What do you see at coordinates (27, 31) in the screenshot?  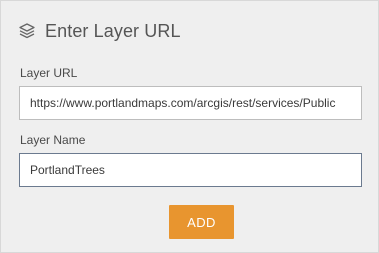 I see `layers-icon` at bounding box center [27, 31].